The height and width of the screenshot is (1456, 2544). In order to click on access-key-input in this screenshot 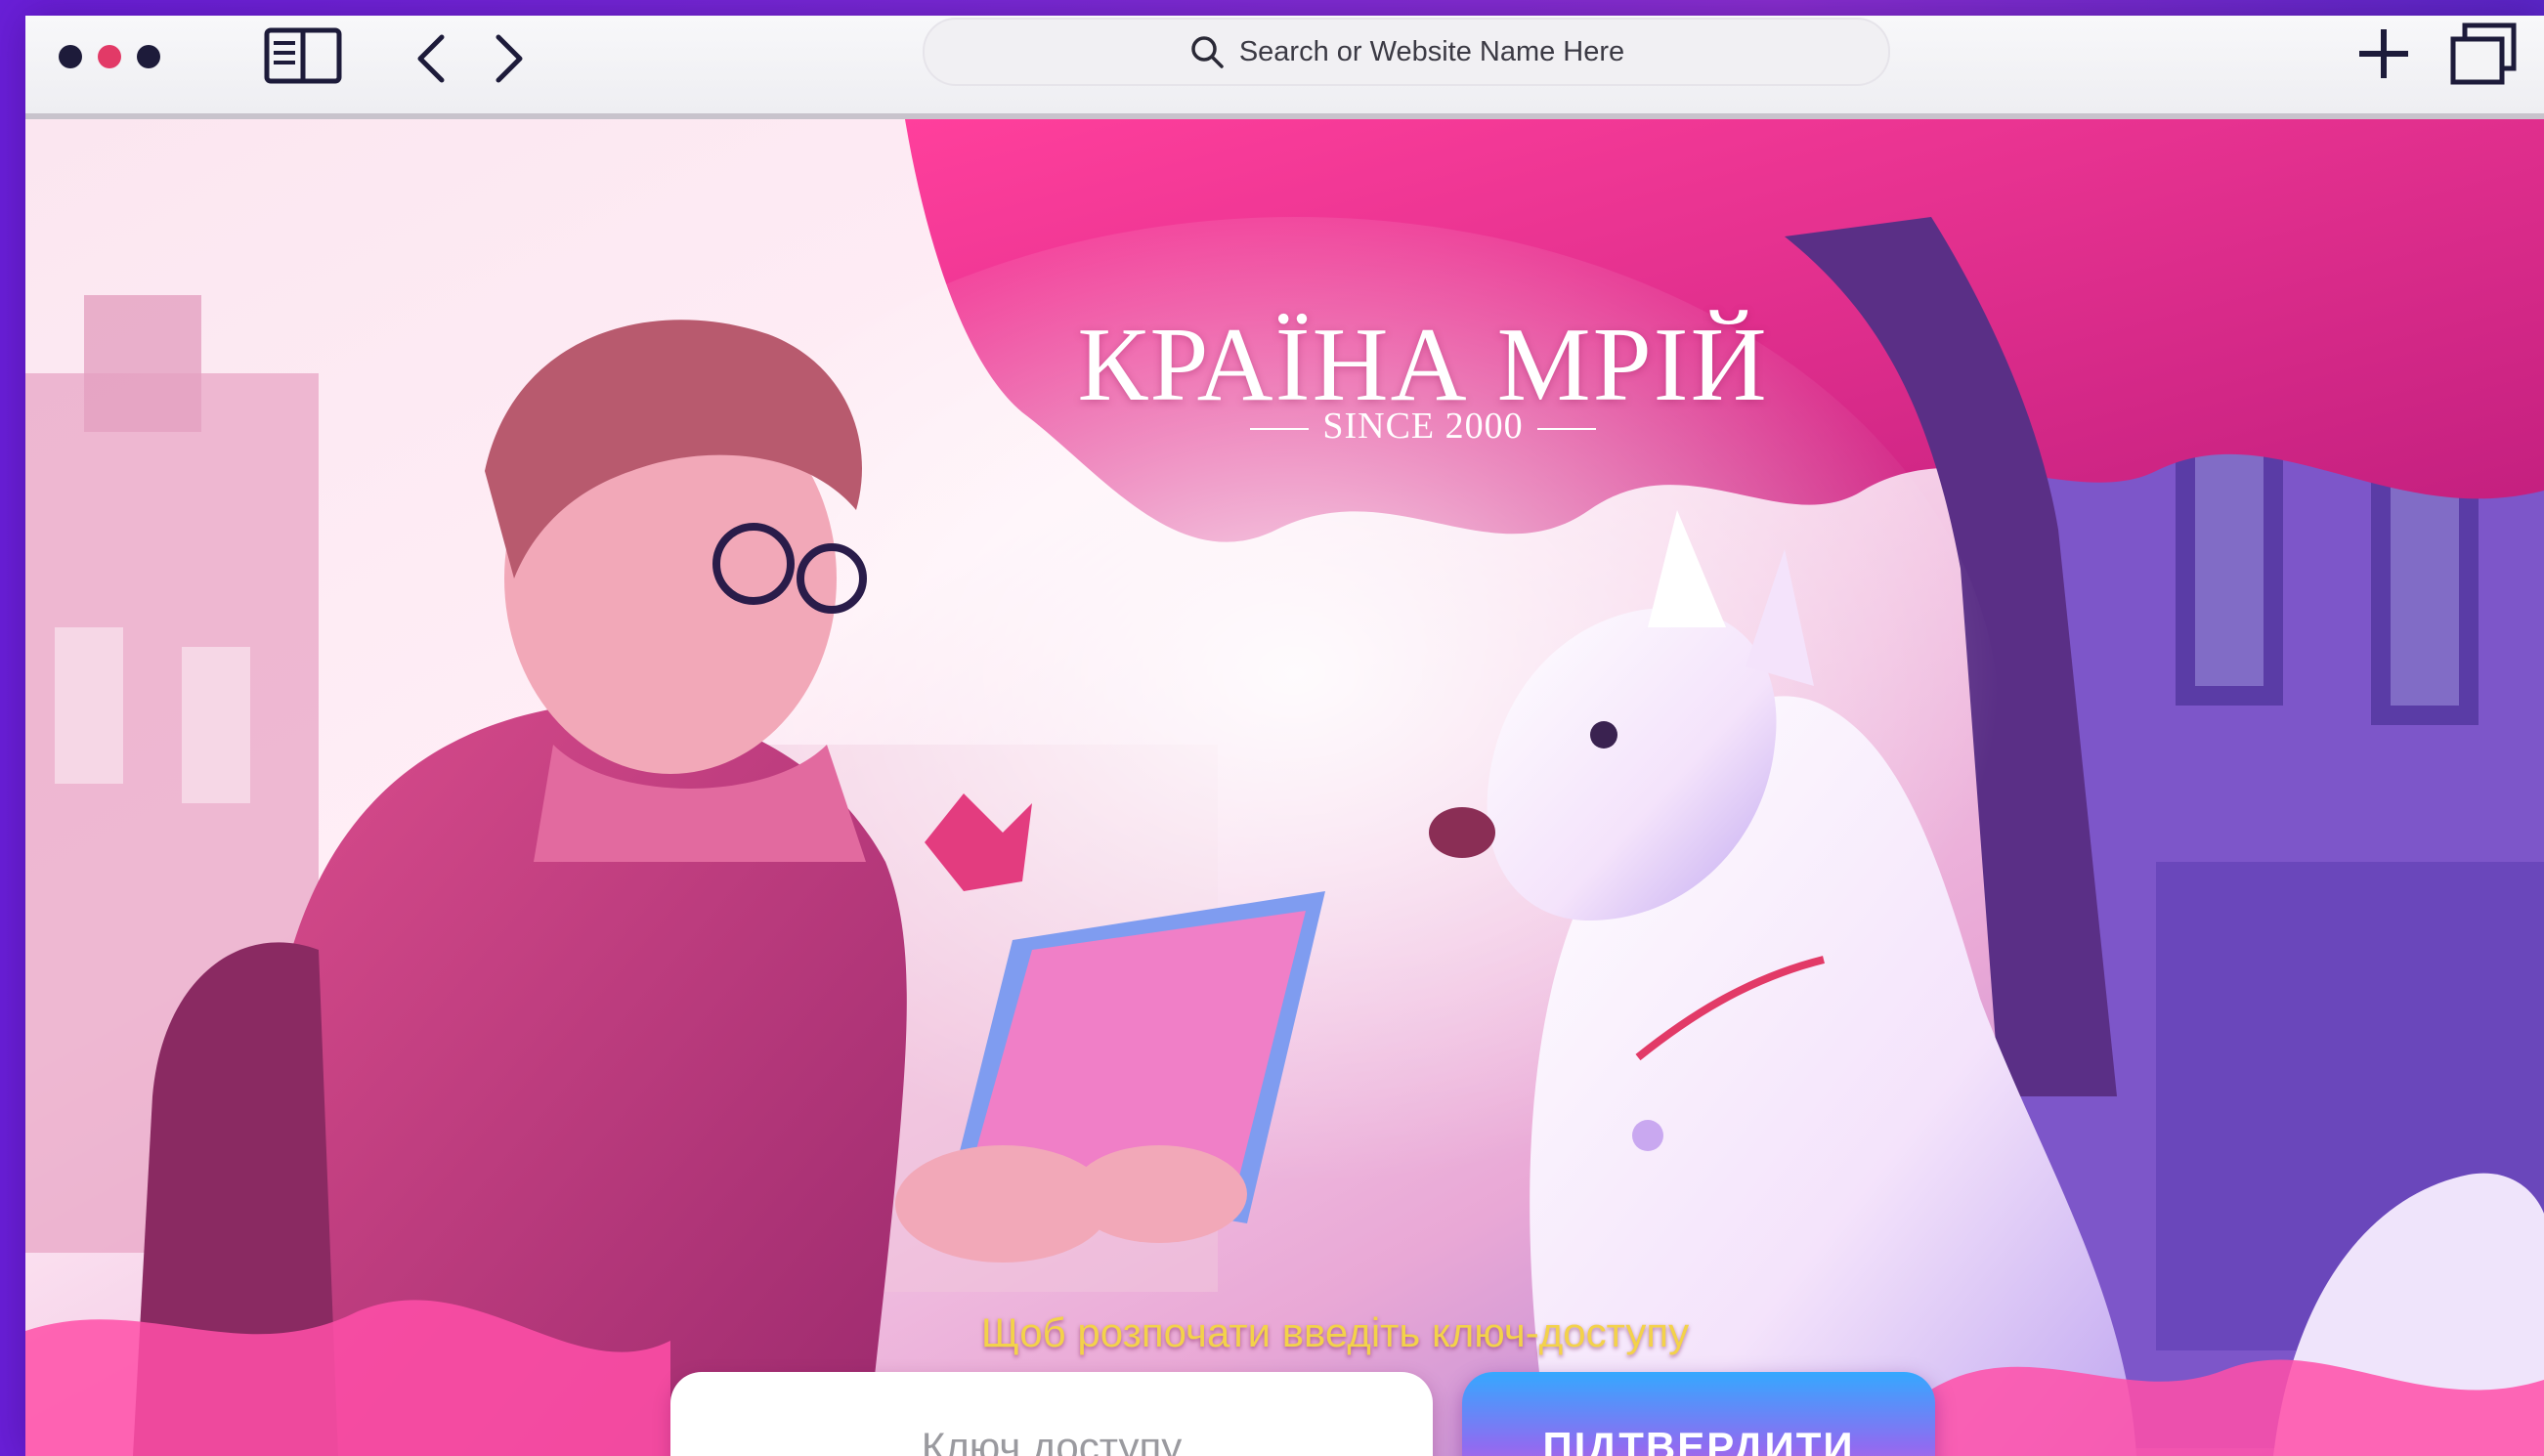, I will do `click(1051, 1414)`.